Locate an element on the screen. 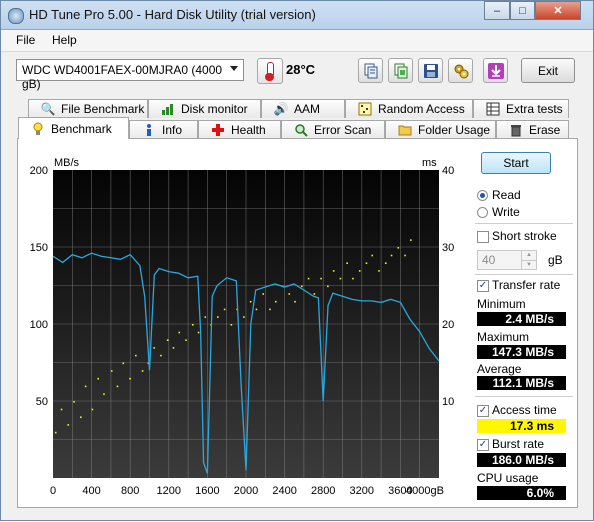 The height and width of the screenshot is (522, 594). x-tick-label: 3200 is located at coordinates (362, 491).